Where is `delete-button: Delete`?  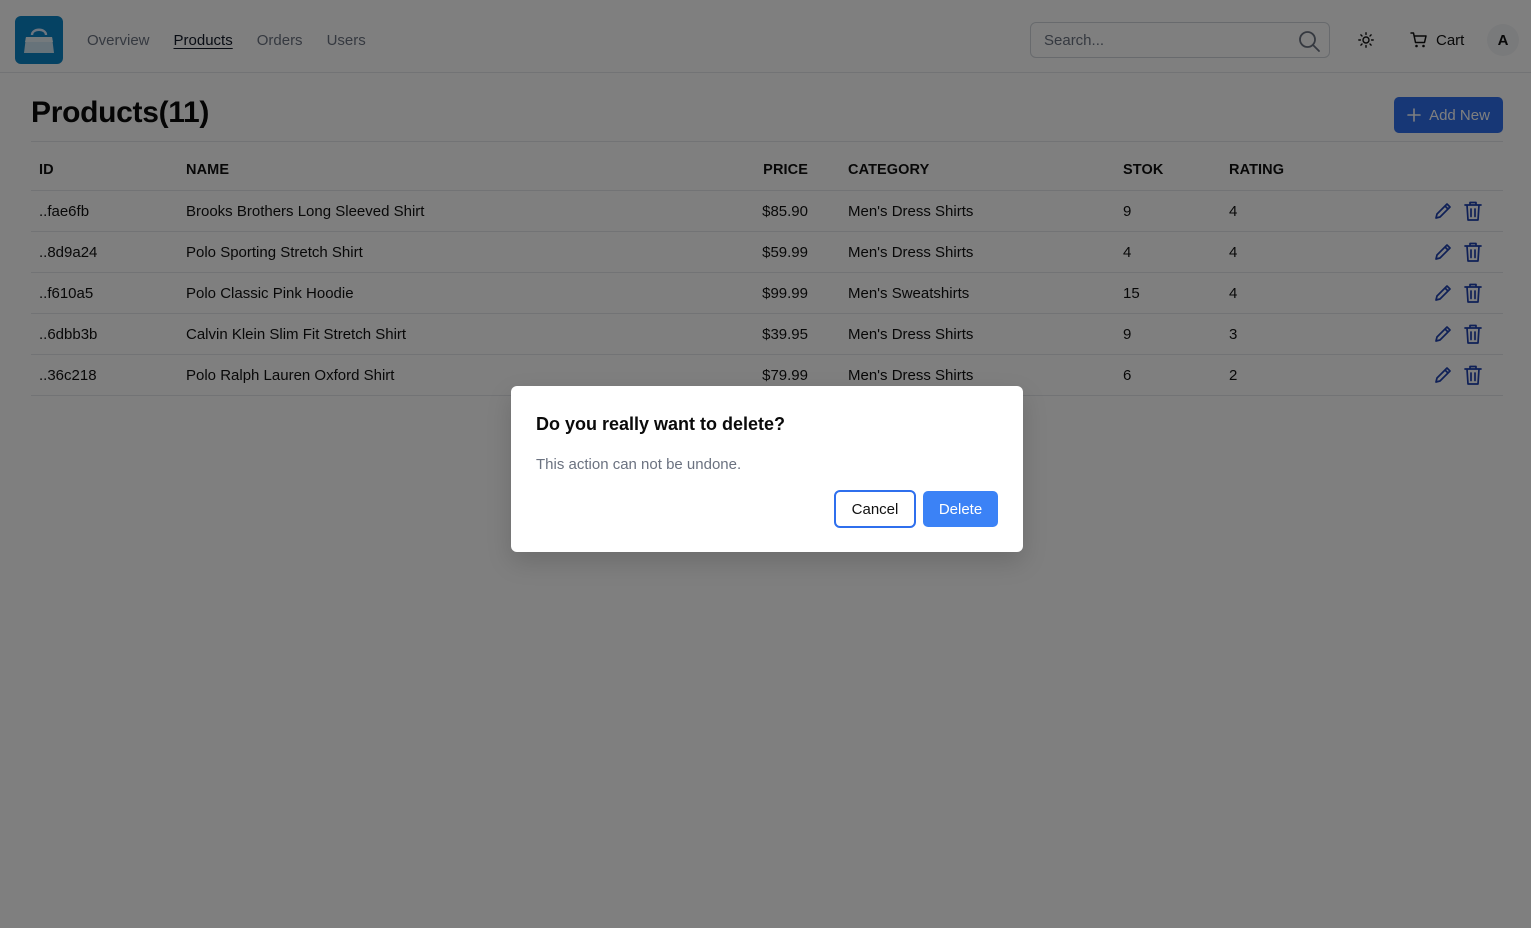
delete-button: Delete is located at coordinates (960, 509).